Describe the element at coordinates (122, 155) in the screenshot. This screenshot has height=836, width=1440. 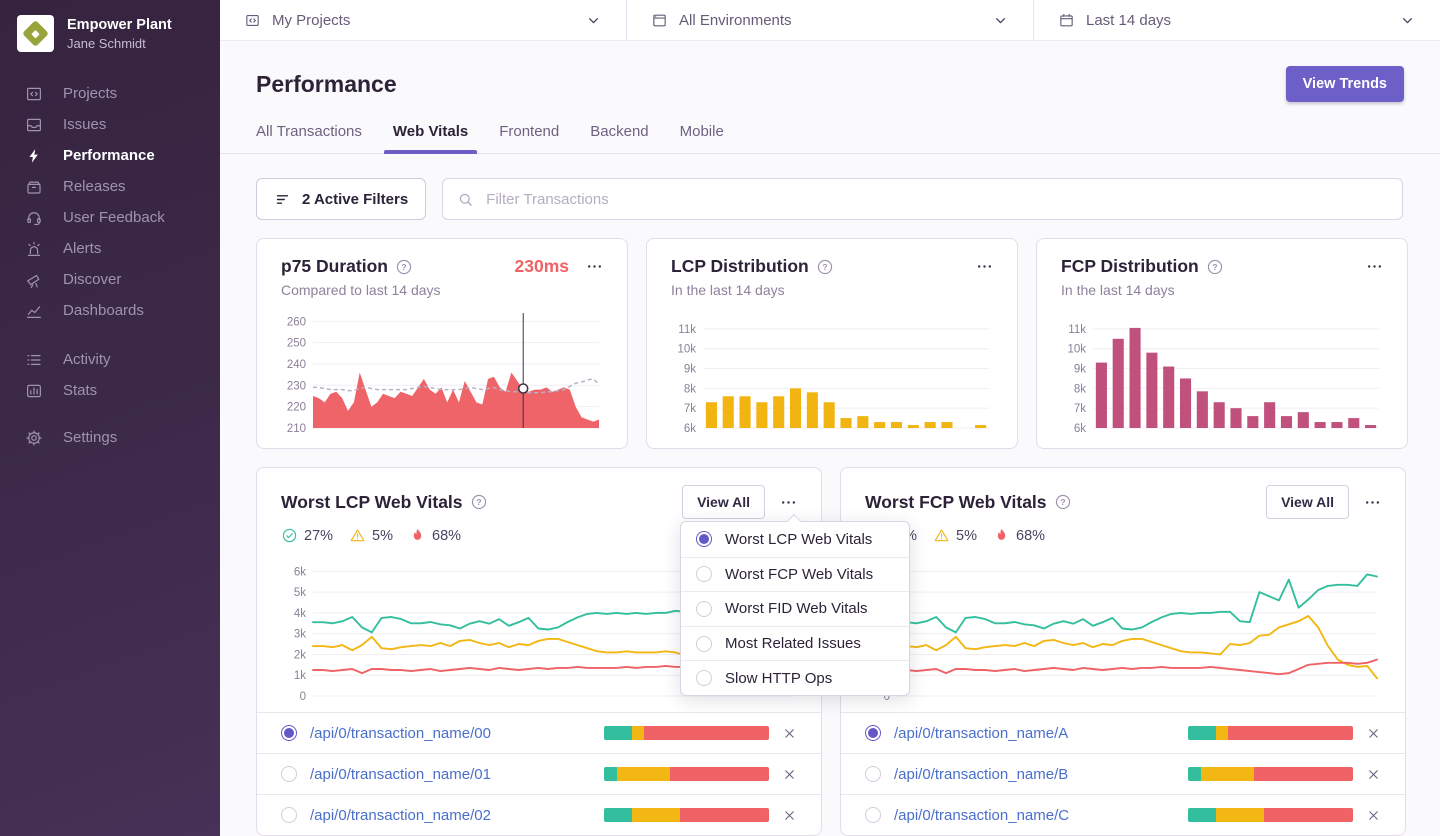
I see `sidebar-item-performance: Performance` at that location.